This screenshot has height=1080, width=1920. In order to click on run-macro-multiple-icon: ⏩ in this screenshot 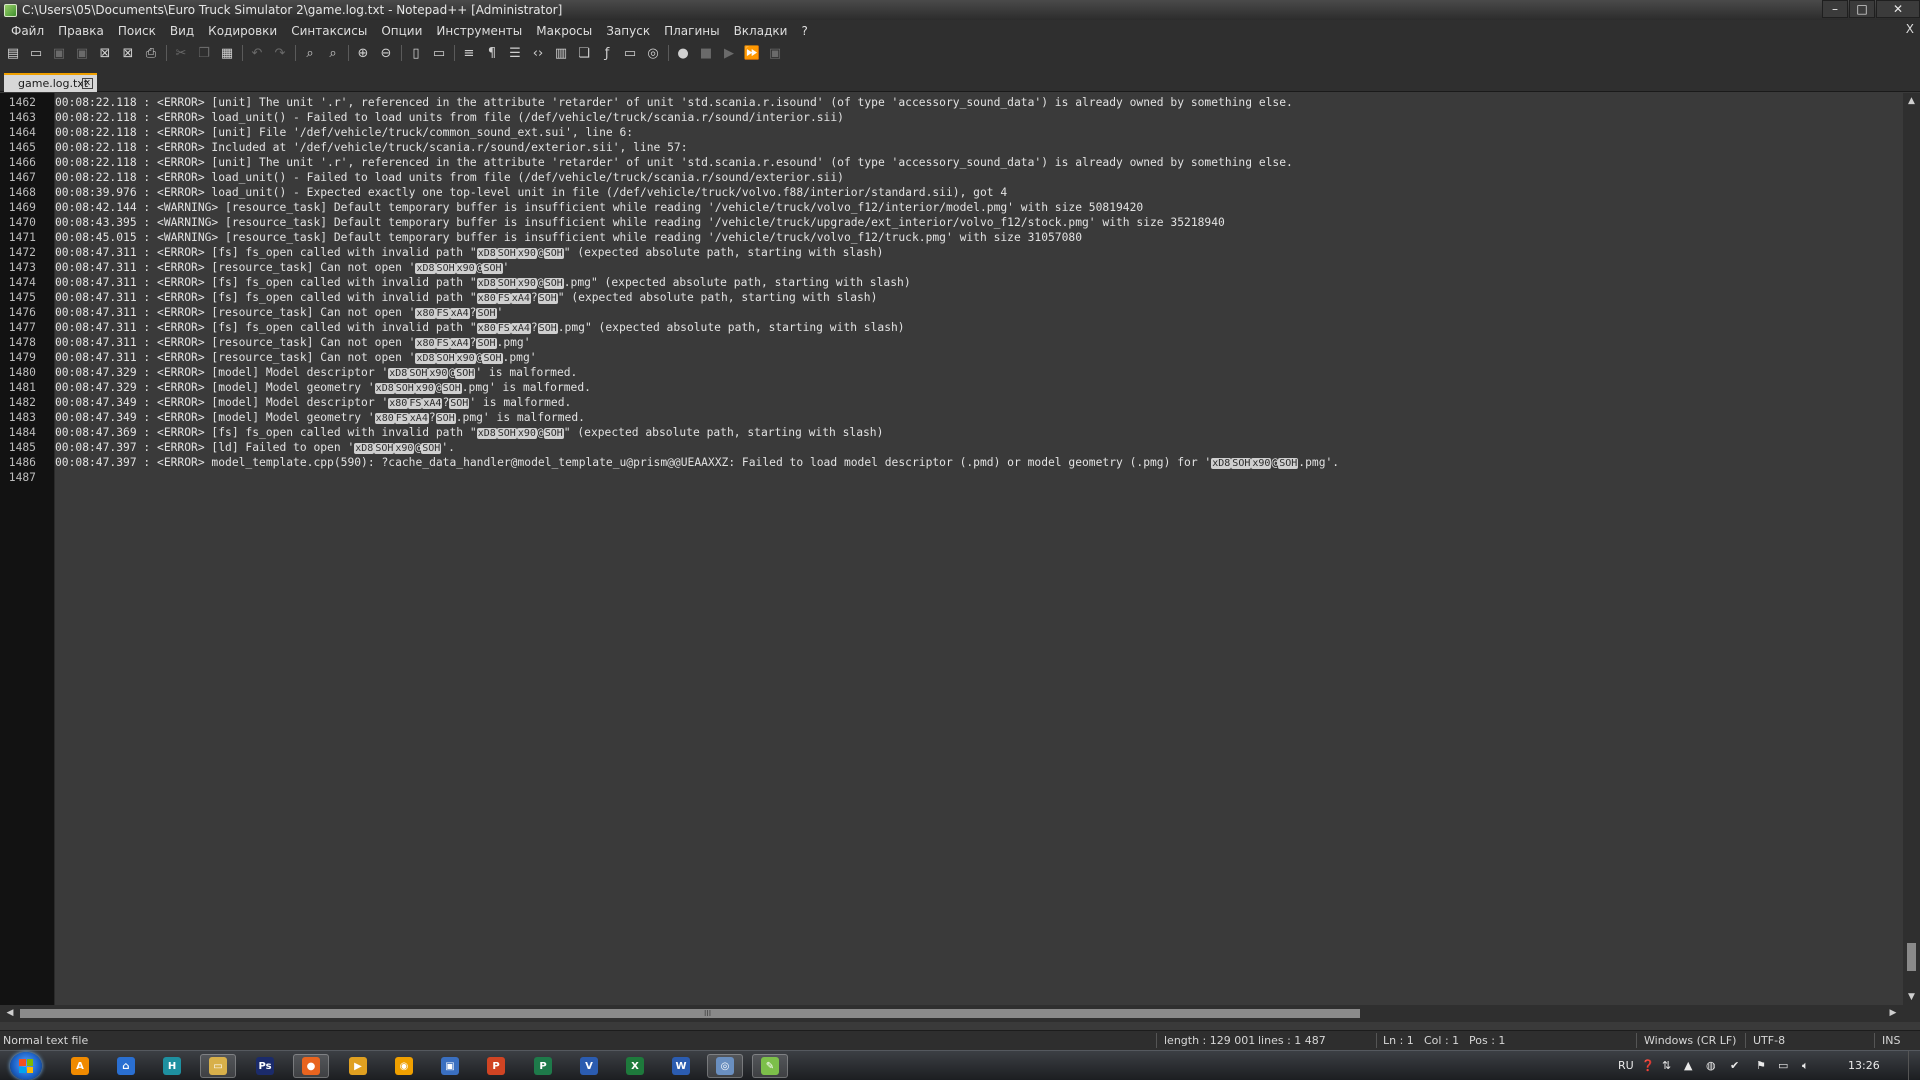, I will do `click(752, 53)`.